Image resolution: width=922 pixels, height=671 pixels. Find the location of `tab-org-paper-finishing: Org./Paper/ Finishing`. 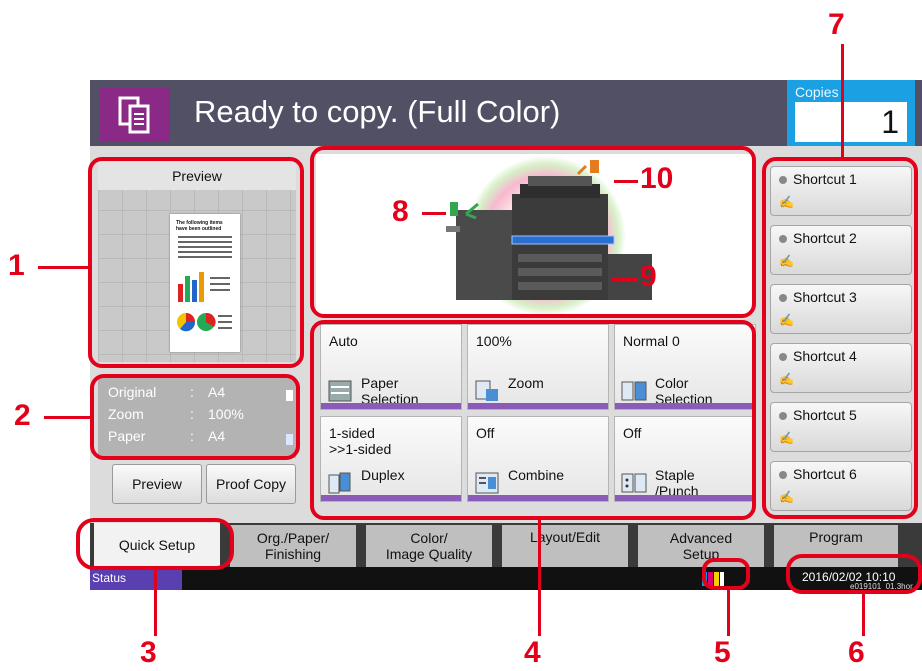

tab-org-paper-finishing: Org./Paper/ Finishing is located at coordinates (293, 546).